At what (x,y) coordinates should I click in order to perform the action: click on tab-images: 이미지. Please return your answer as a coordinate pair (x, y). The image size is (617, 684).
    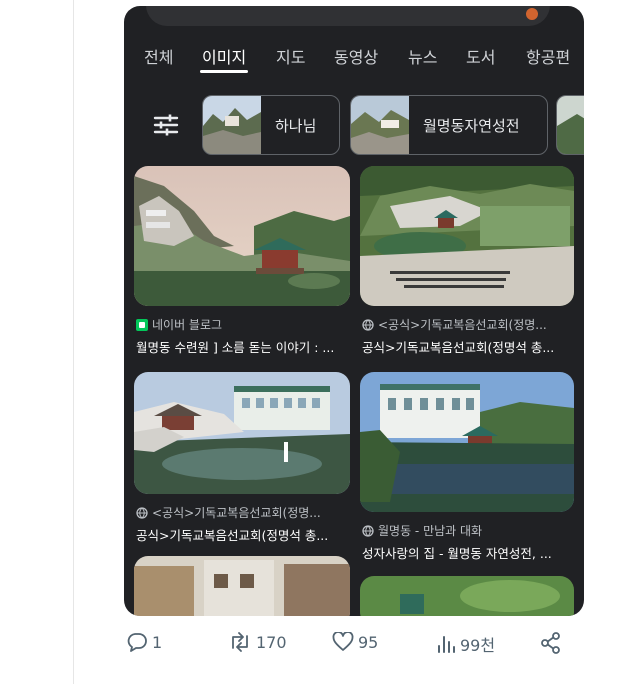
    Looking at the image, I should click on (224, 56).